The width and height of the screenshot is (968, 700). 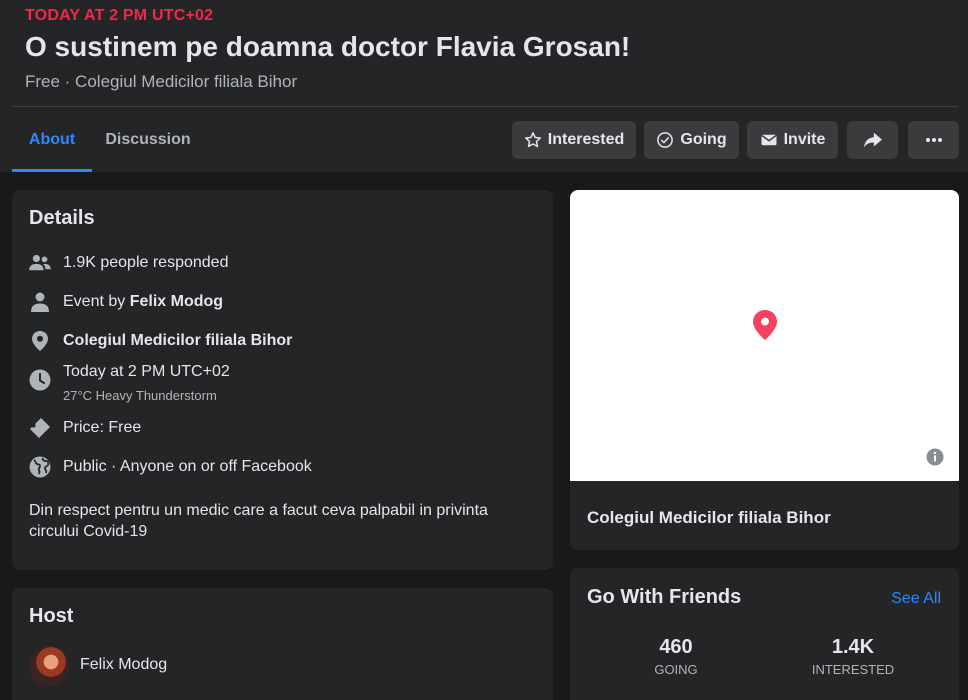 What do you see at coordinates (853, 647) in the screenshot?
I see `interested-count: 1.4K` at bounding box center [853, 647].